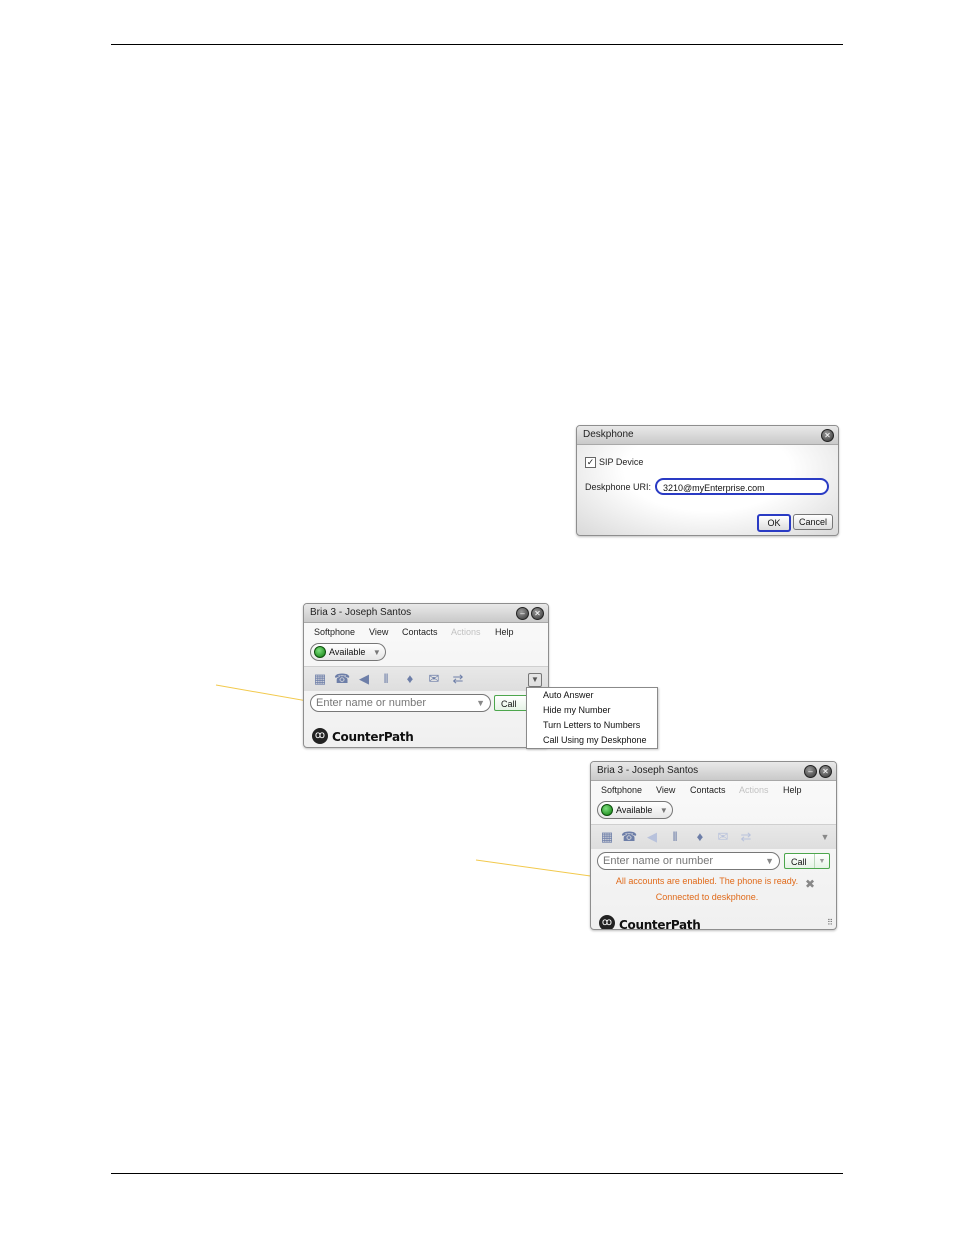 Image resolution: width=954 pixels, height=1235 pixels. Describe the element at coordinates (713, 771) in the screenshot. I see `bria-title-2: Bria 3 - Joseph Santos` at that location.